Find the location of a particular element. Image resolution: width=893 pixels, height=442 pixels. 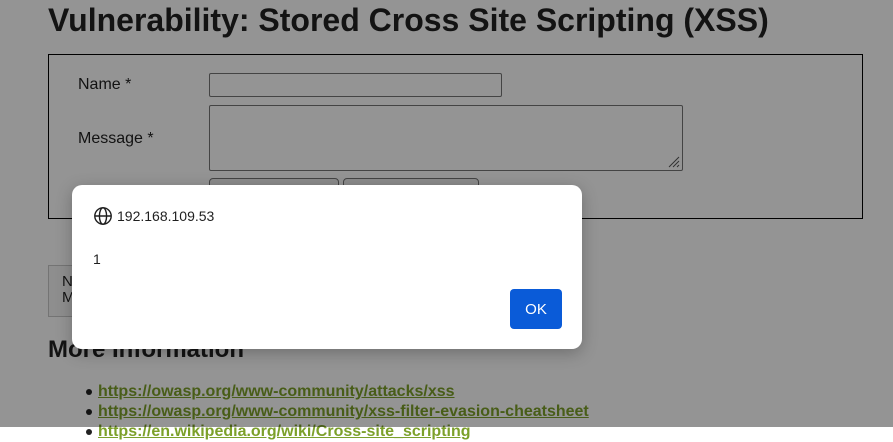

dialog-origin-text: 192.168.109.53 is located at coordinates (166, 216).